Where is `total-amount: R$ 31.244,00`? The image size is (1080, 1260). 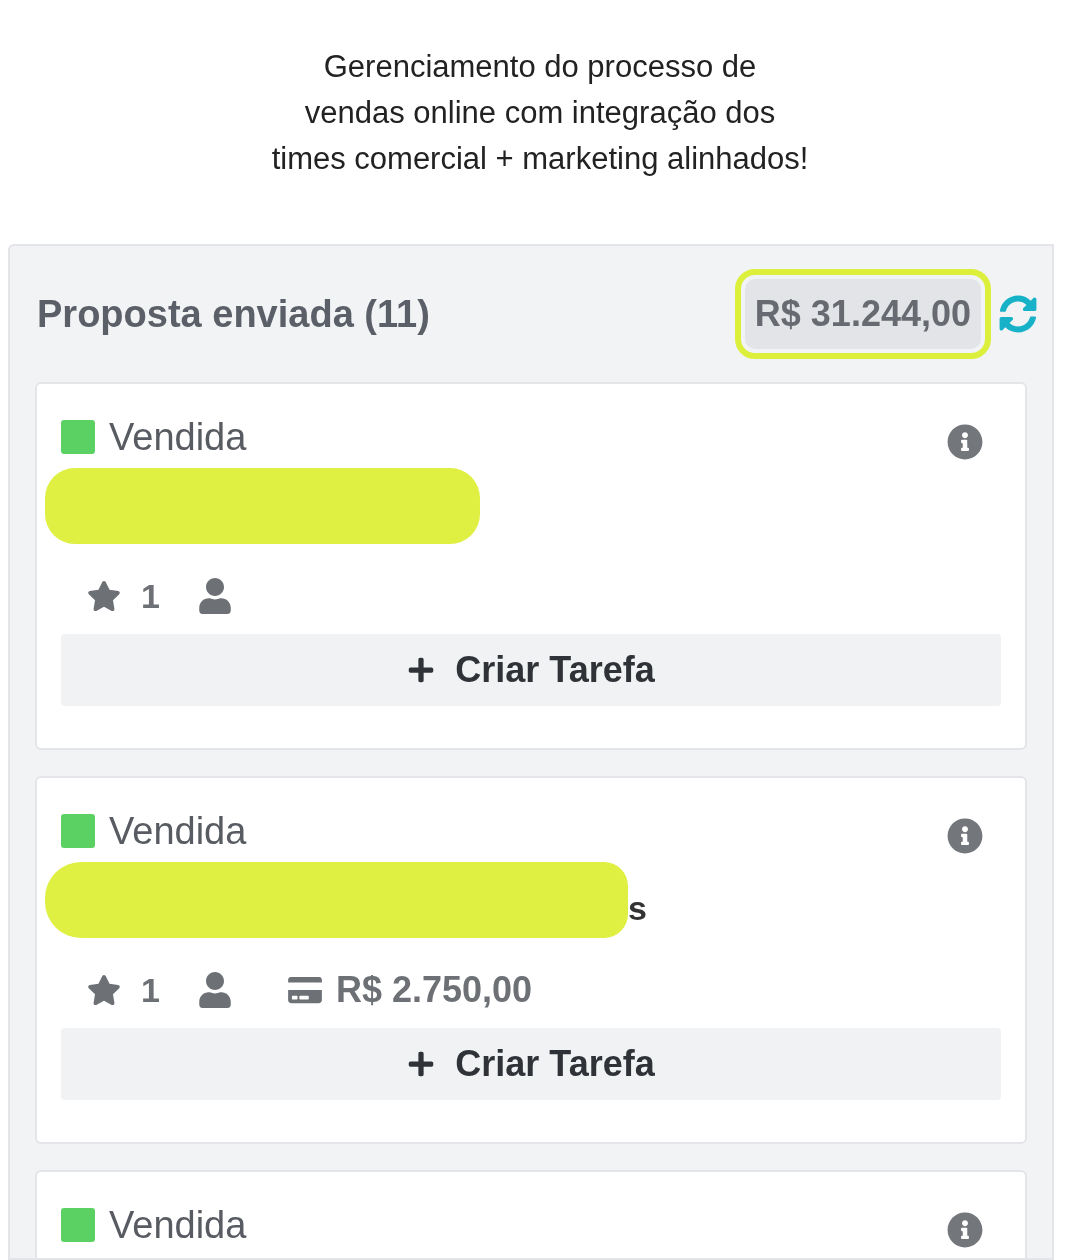
total-amount: R$ 31.244,00 is located at coordinates (862, 314).